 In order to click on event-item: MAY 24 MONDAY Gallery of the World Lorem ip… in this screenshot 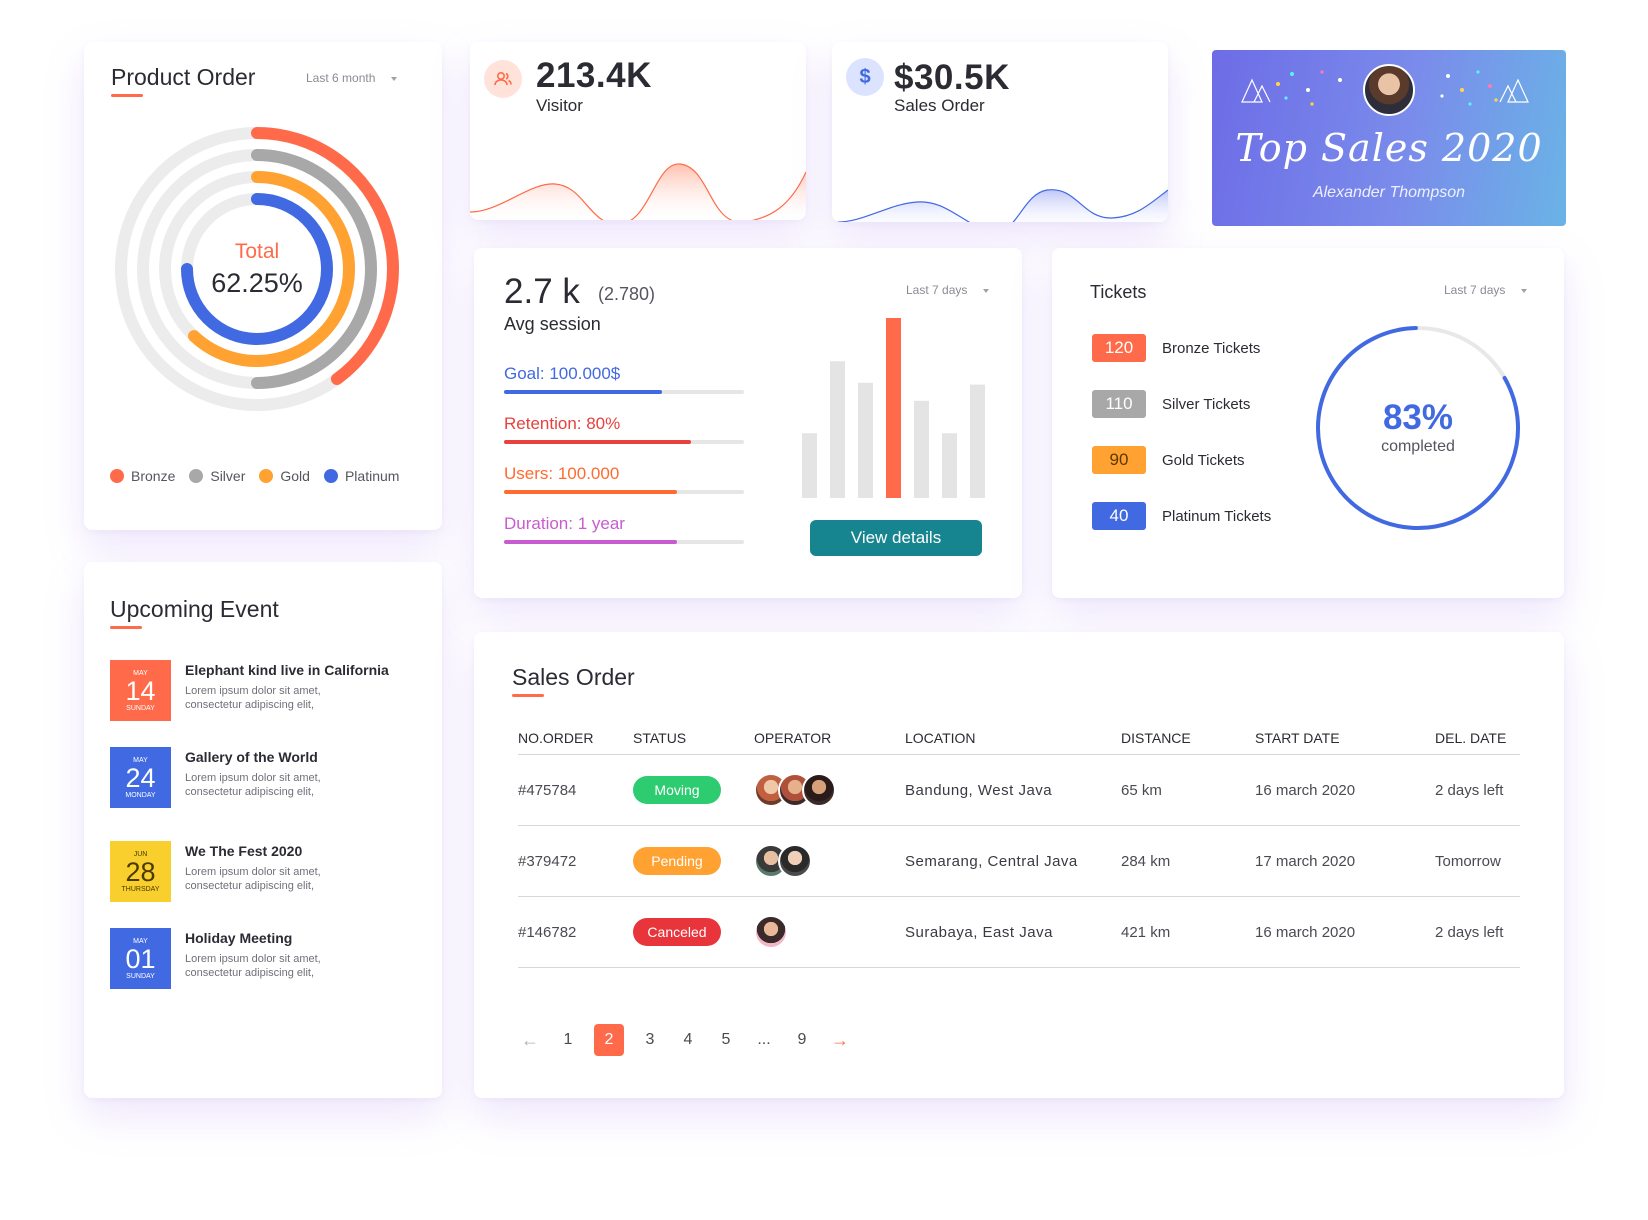, I will do `click(232, 777)`.